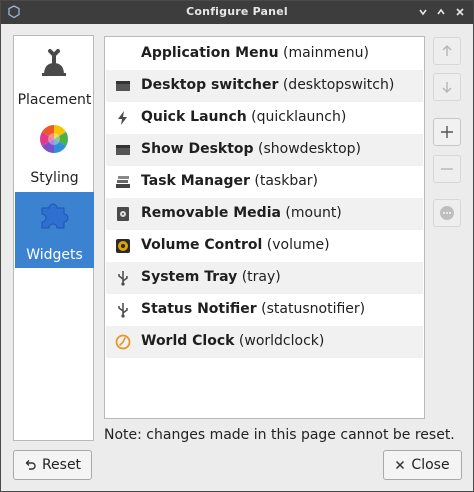 The image size is (474, 492). Describe the element at coordinates (123, 150) in the screenshot. I see `show-desktop-icon` at that location.